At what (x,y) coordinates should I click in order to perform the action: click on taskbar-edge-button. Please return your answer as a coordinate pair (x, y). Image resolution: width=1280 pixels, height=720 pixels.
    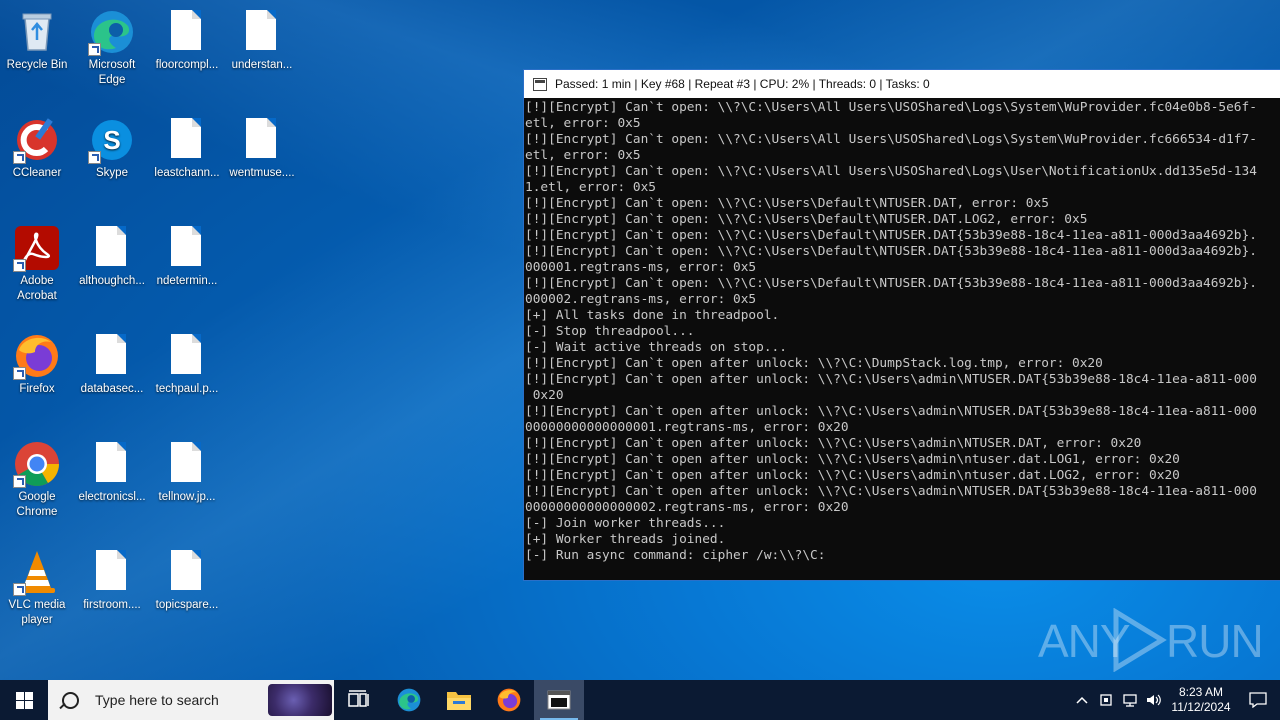
    Looking at the image, I should click on (409, 700).